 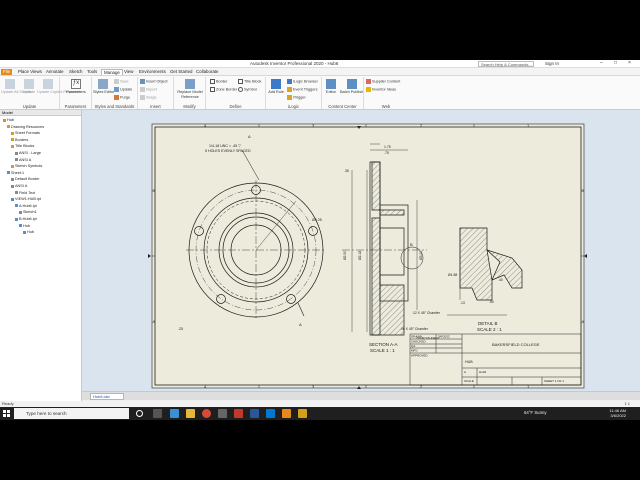 What do you see at coordinates (30, 72) in the screenshot?
I see `tab-place-views: Place Views` at bounding box center [30, 72].